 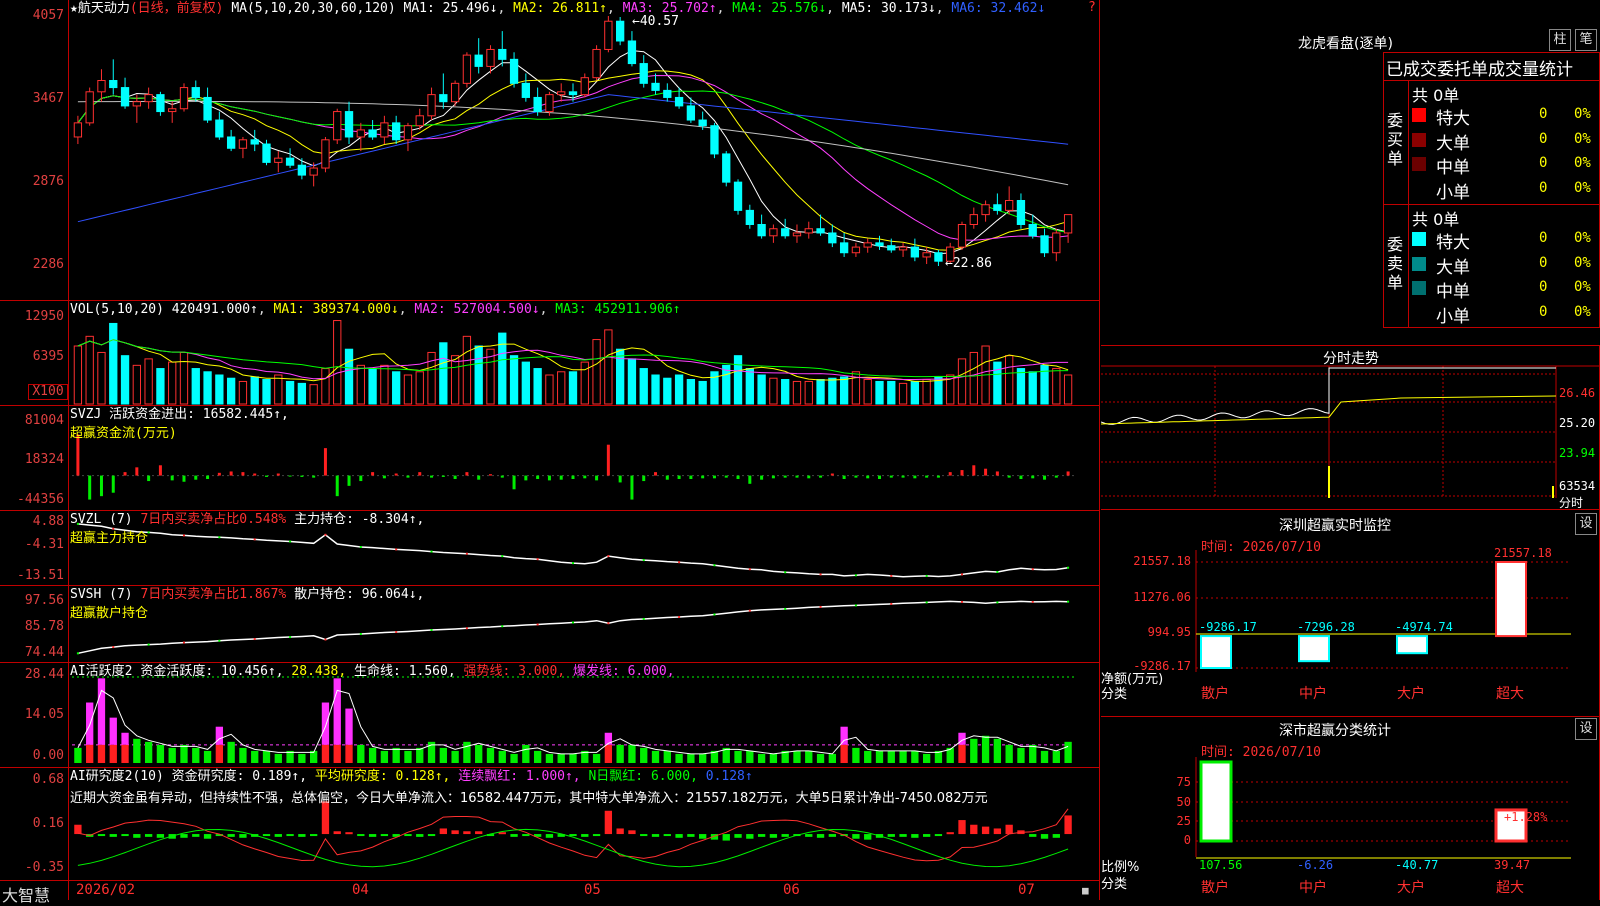 What do you see at coordinates (1453, 192) in the screenshot?
I see `order-type-label: 小单` at bounding box center [1453, 192].